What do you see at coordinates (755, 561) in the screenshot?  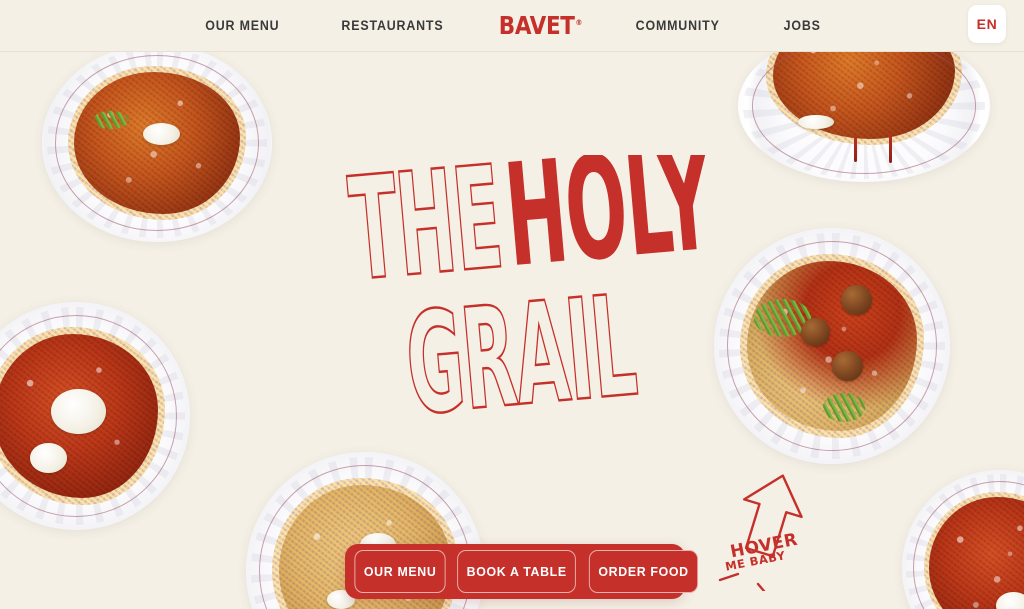 I see `hover-hint-line2: ME BABY` at bounding box center [755, 561].